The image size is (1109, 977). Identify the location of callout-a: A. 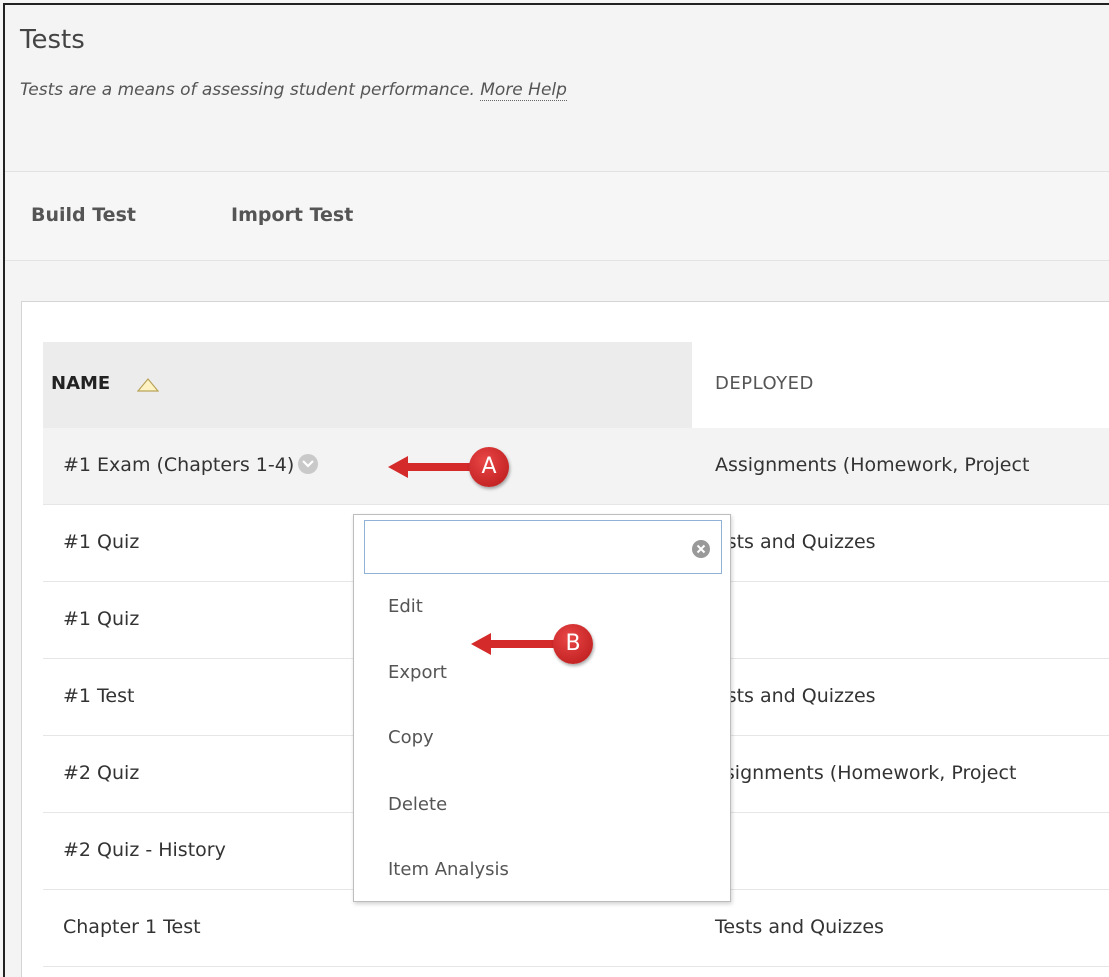
(489, 467).